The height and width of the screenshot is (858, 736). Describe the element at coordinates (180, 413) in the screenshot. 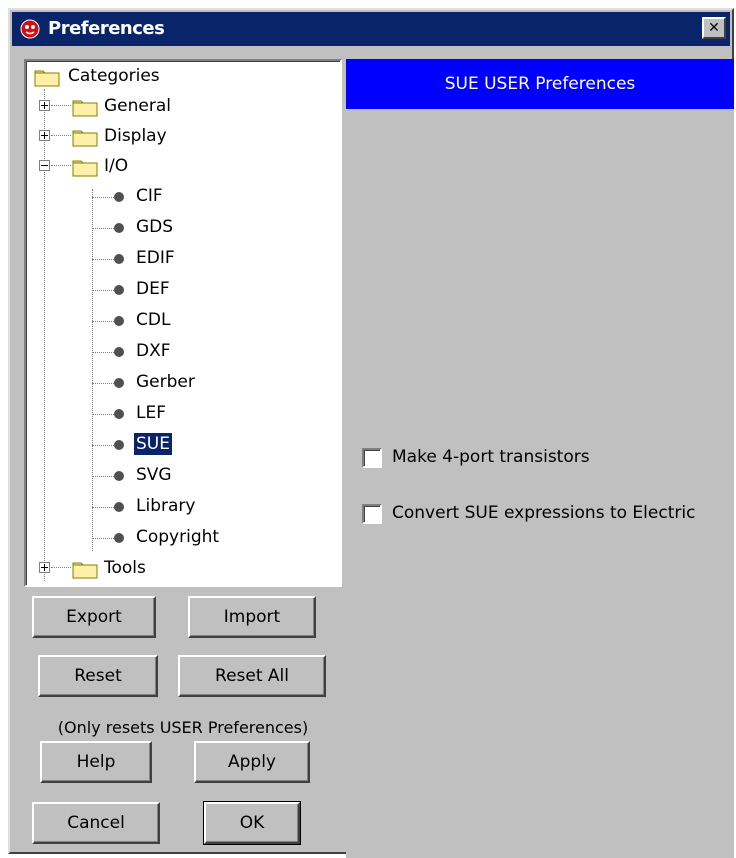

I see `tree-item-lef: LEF` at that location.